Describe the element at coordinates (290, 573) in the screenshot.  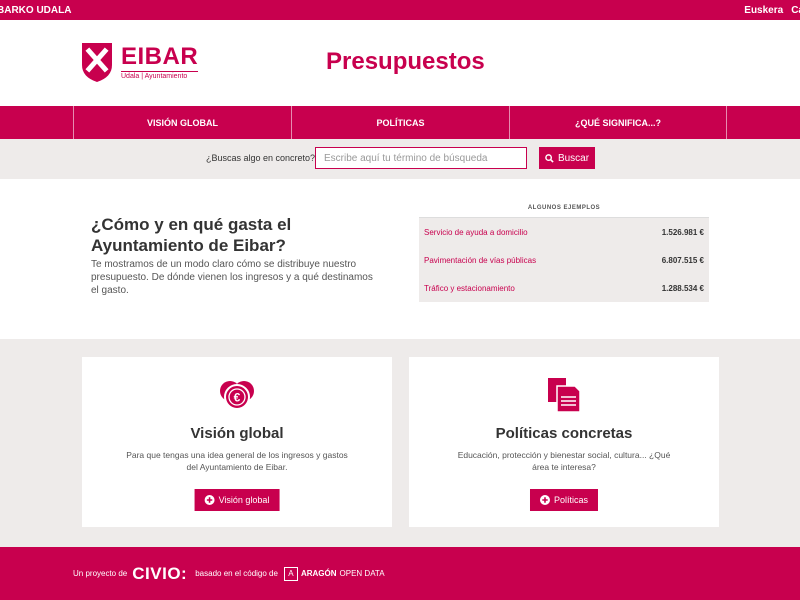
I see `aragon-logo-icon: A` at that location.